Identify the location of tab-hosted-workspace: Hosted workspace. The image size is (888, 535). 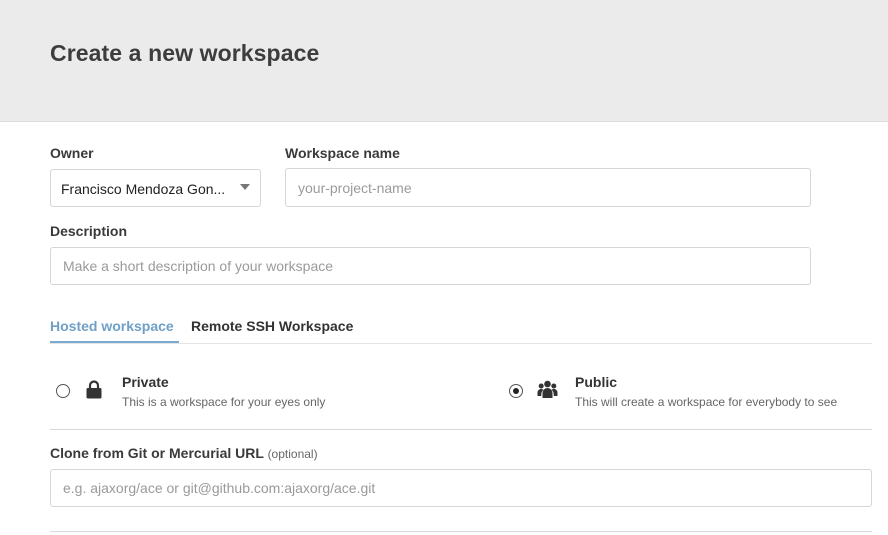
(112, 326).